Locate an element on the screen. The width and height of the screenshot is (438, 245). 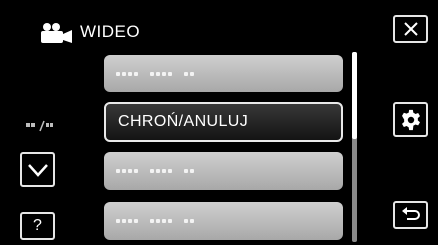
gear-icon is located at coordinates (410, 119).